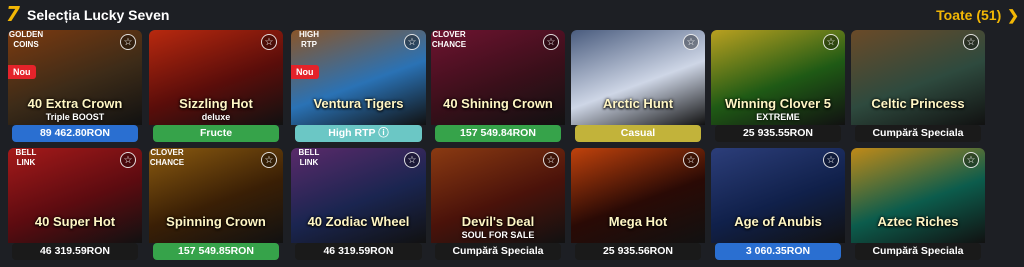 The height and width of the screenshot is (267, 1024). What do you see at coordinates (778, 251) in the screenshot?
I see `game-tag: 3 060.35RON` at bounding box center [778, 251].